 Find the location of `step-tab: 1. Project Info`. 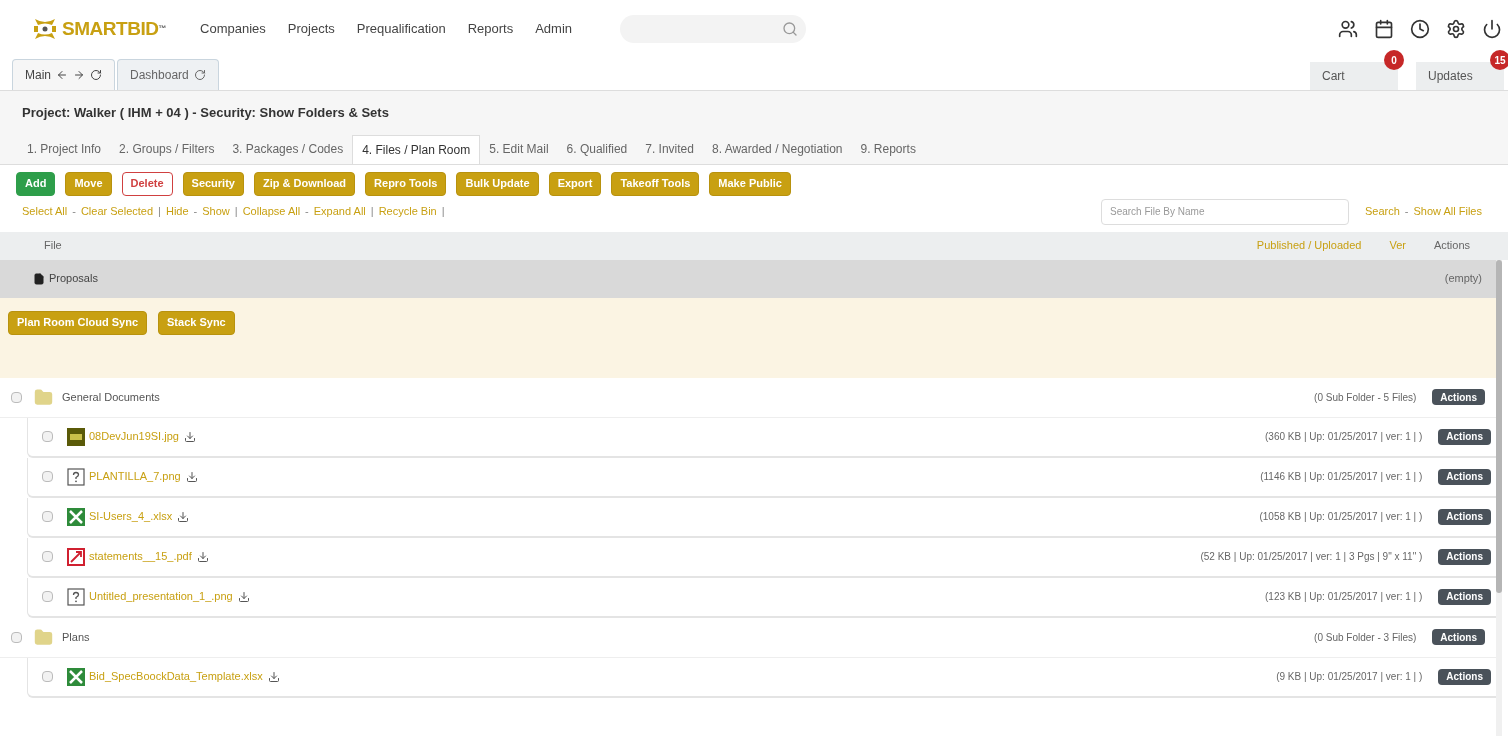

step-tab: 1. Project Info is located at coordinates (64, 149).